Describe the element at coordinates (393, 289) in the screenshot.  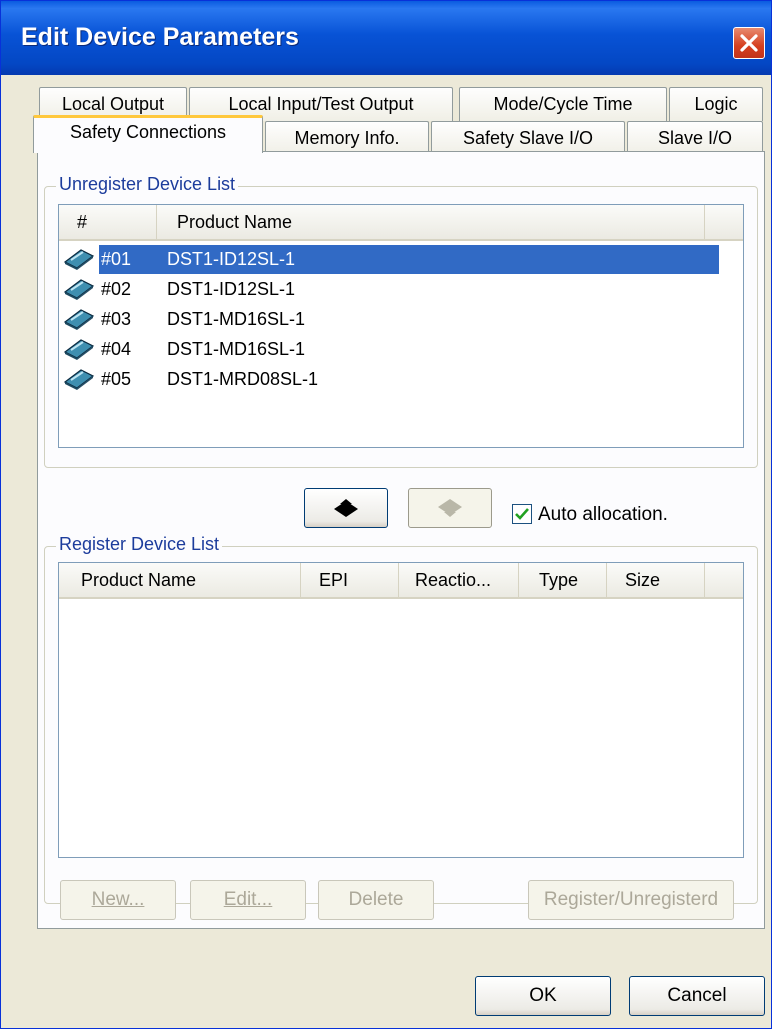
I see `list-item: #02 DST1-ID12SL-1` at that location.